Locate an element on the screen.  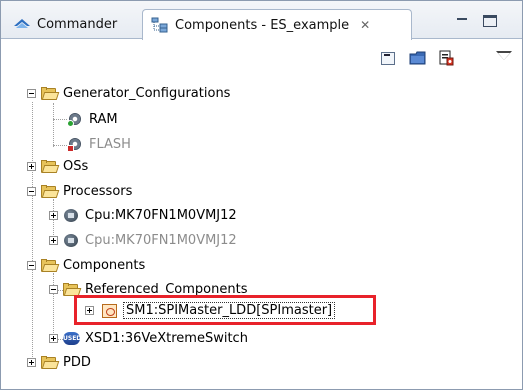
tree-item-generator-configurations: Generator_Configurations is located at coordinates (135, 93).